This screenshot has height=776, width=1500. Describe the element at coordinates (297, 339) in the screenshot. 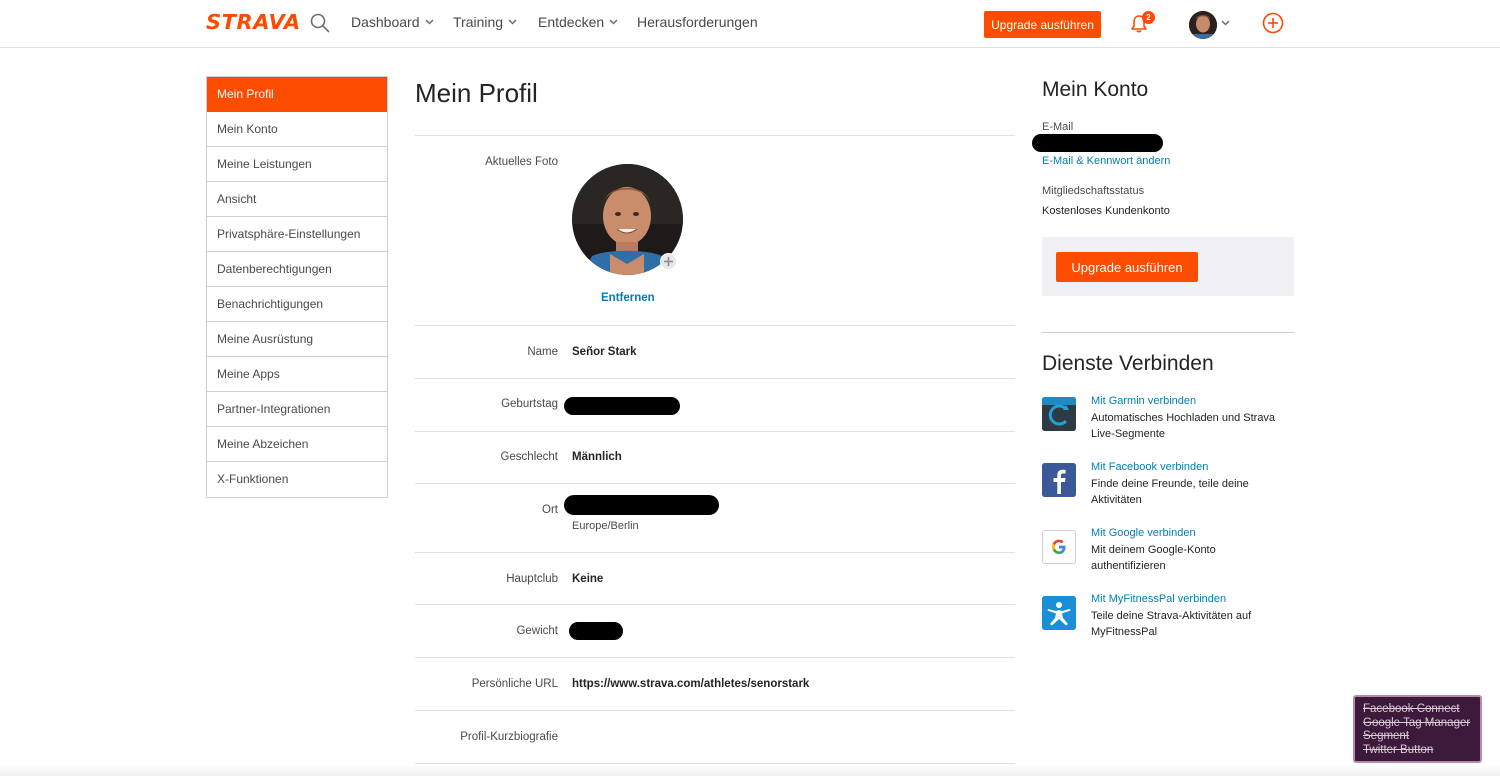

I see `sidebar-item-meine-ausruestung: Meine Ausrüstung` at that location.